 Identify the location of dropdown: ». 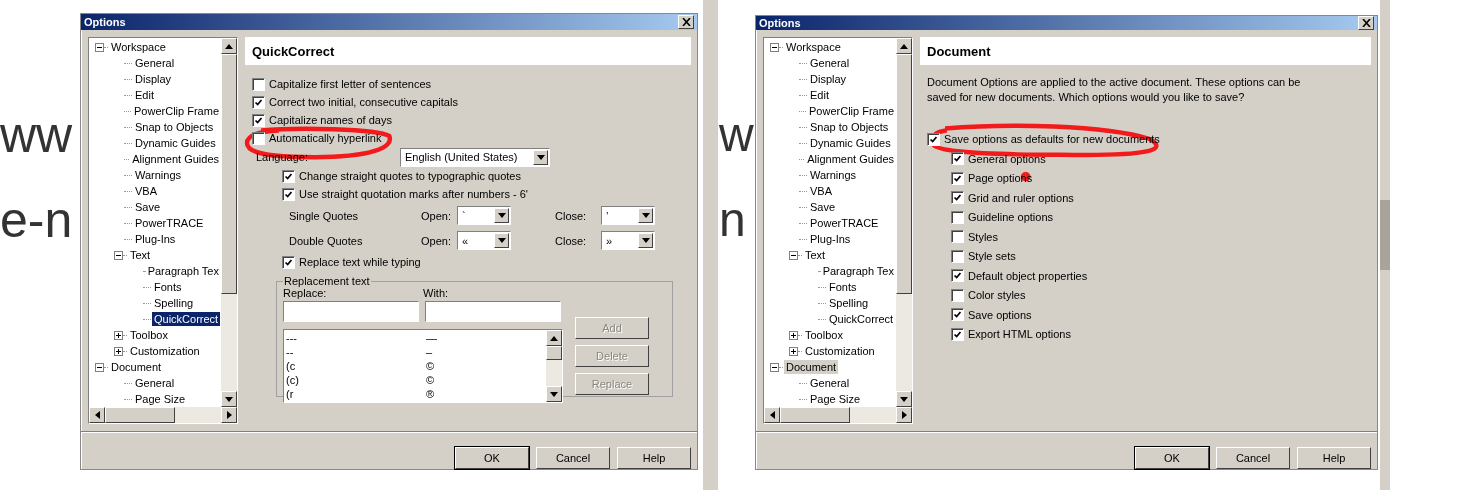
(628, 240).